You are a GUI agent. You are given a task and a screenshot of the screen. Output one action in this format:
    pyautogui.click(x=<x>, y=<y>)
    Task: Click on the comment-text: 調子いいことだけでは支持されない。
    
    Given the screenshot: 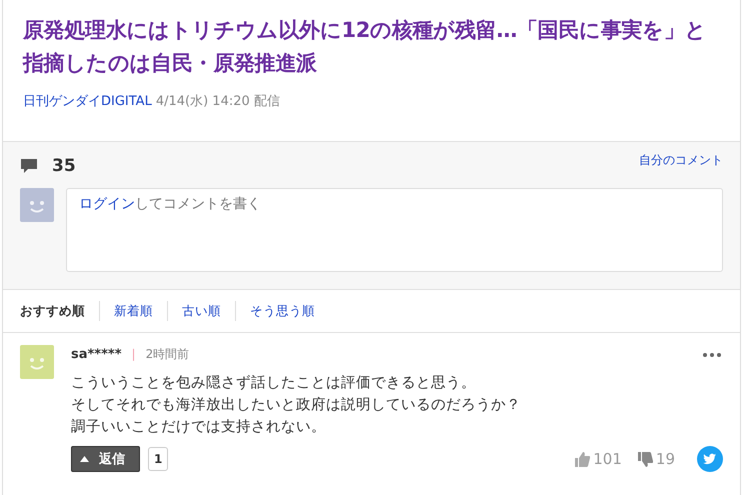 What is the action you would take?
    pyautogui.click(x=199, y=427)
    